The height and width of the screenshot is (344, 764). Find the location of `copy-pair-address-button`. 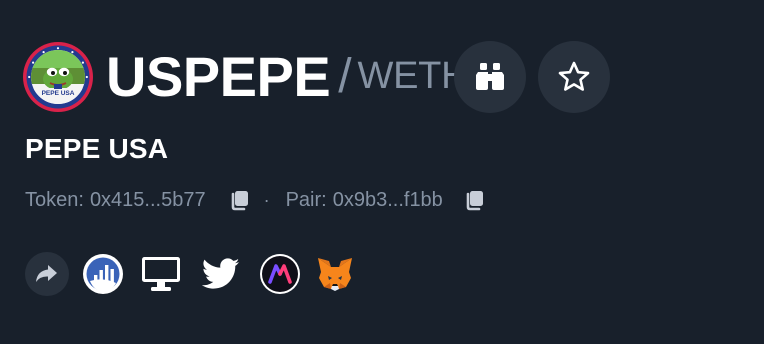

copy-pair-address-button is located at coordinates (474, 200).